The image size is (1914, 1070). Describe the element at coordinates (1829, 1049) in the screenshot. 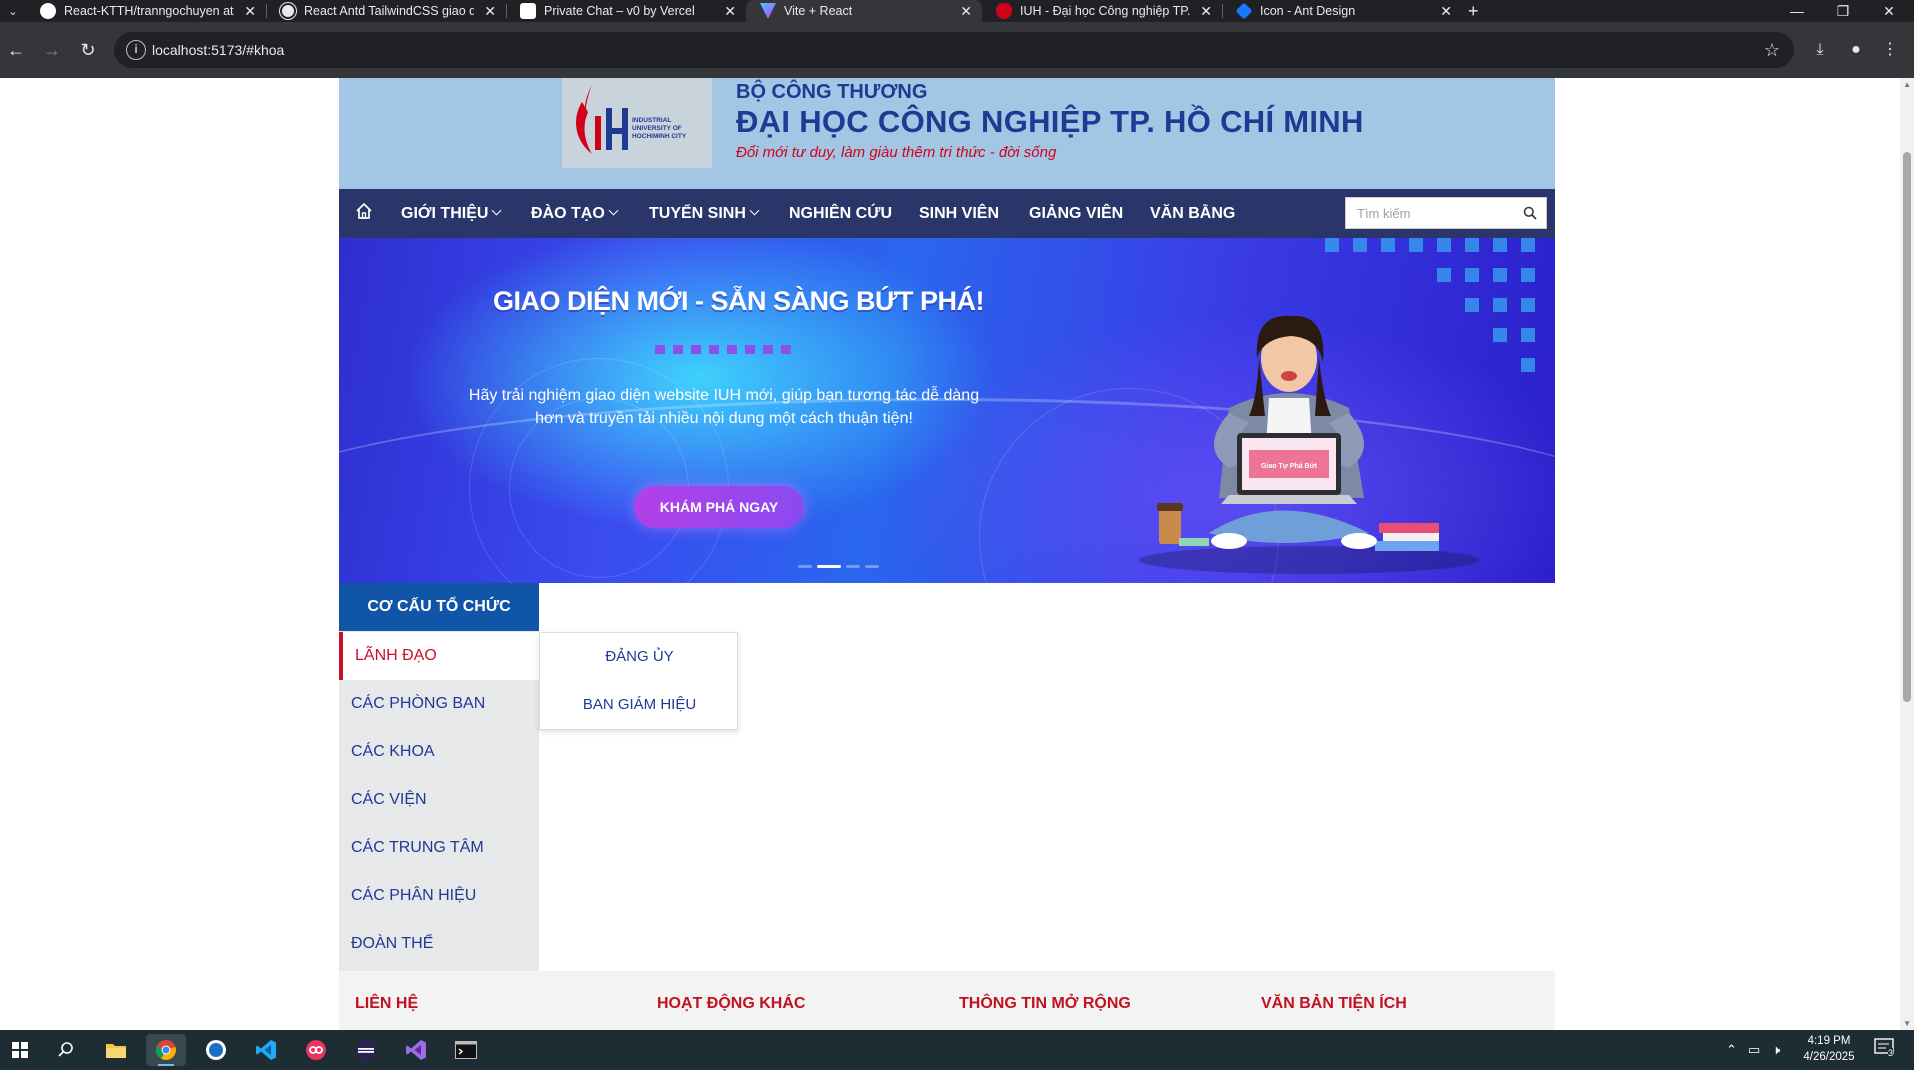

I see `taskbar-clock: 4:19 PM 4/26/2025` at that location.